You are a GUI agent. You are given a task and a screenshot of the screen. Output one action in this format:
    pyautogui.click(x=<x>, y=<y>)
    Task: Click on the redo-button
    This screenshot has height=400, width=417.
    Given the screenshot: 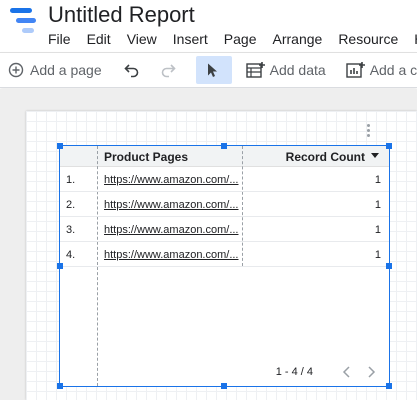 What is the action you would take?
    pyautogui.click(x=170, y=70)
    